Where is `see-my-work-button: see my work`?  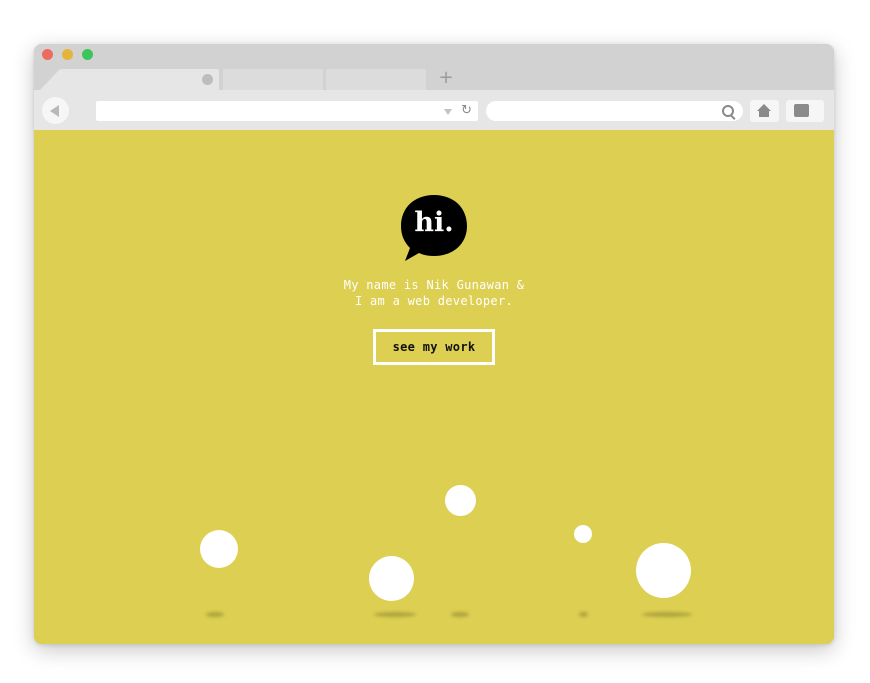
see-my-work-button: see my work is located at coordinates (434, 347).